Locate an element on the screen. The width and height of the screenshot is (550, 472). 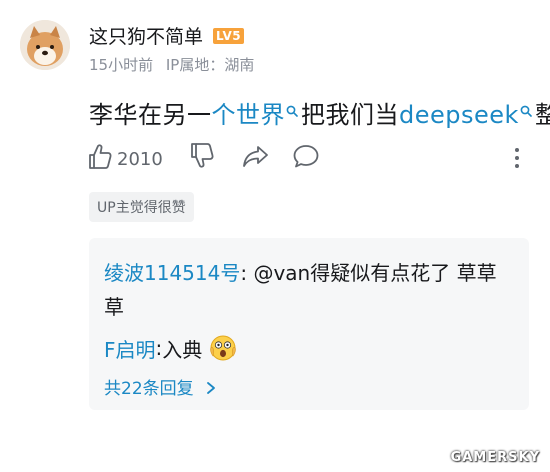
reply-text: 入典 is located at coordinates (182, 349).